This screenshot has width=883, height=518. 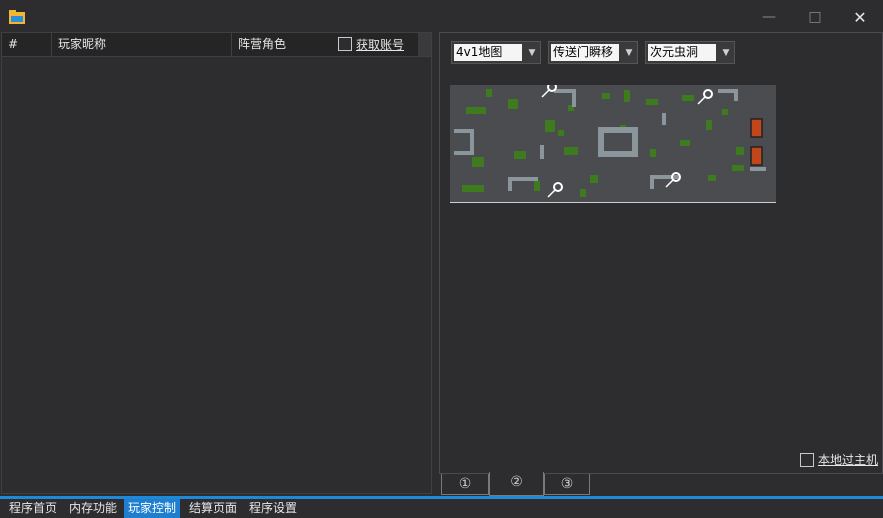 What do you see at coordinates (441, 508) in the screenshot?
I see `bottom-nav: 程序首页 内存功能 玩家控制 结算页面 程序设置` at bounding box center [441, 508].